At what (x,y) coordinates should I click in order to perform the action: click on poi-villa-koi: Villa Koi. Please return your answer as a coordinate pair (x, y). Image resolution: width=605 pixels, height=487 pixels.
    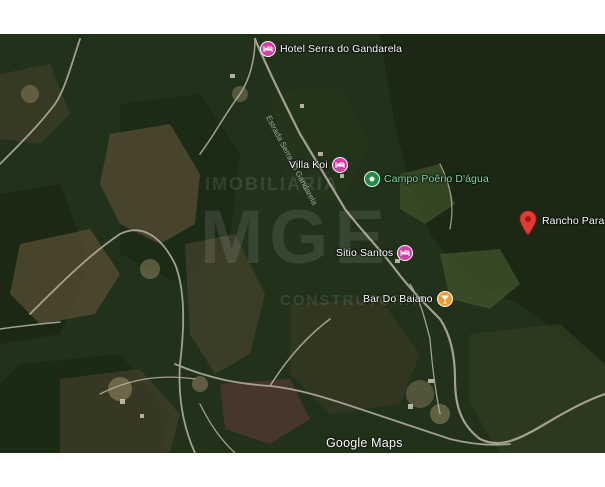
    Looking at the image, I should click on (318, 165).